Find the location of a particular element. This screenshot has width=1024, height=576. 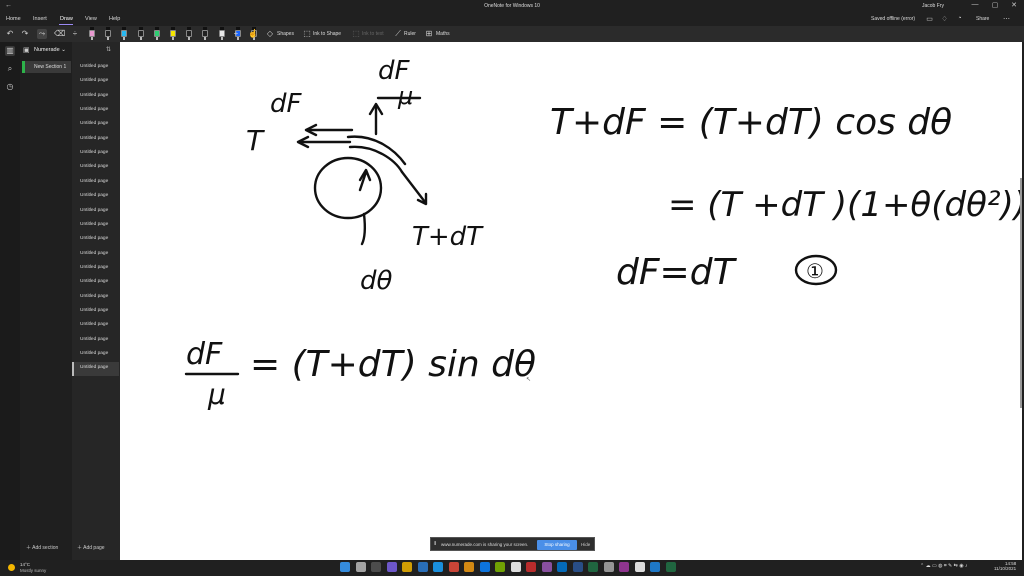

search-icon: ⌕ is located at coordinates (10, 69).